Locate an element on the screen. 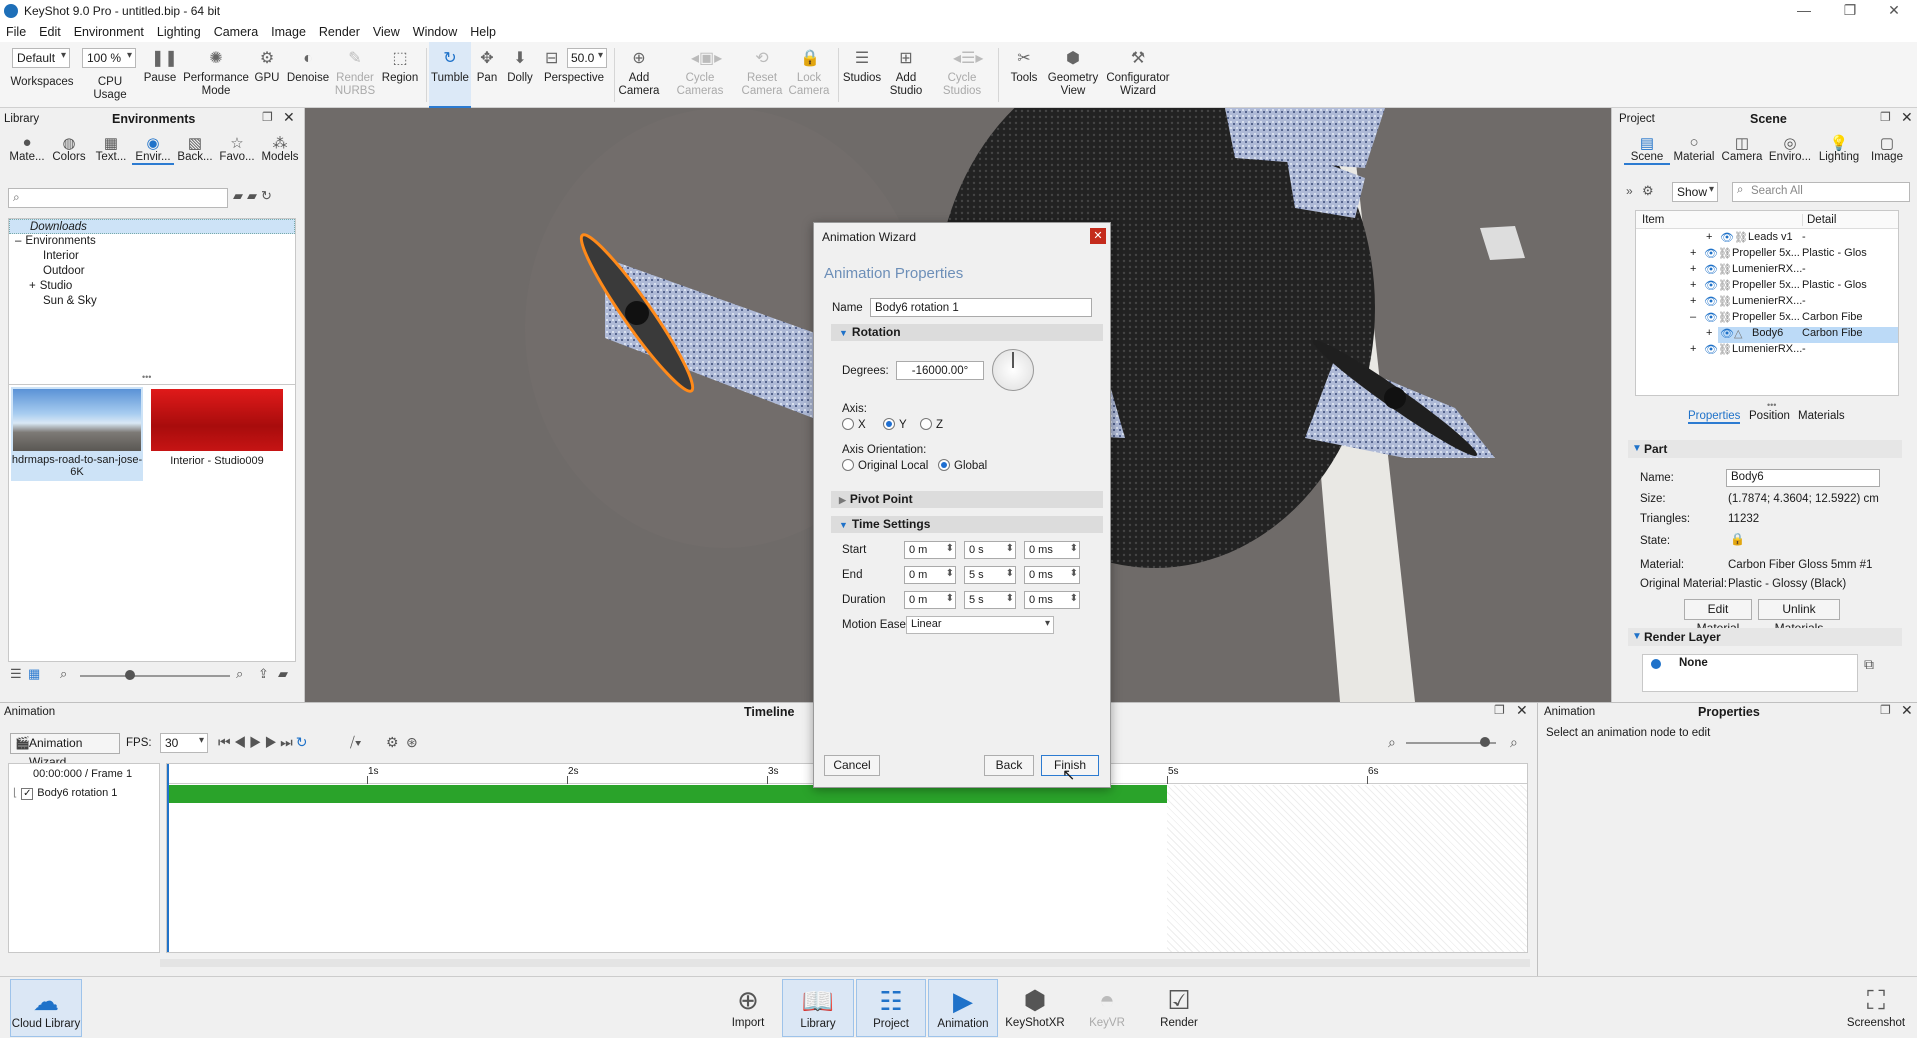  part-section-header: ▼ Part is located at coordinates (1765, 449).